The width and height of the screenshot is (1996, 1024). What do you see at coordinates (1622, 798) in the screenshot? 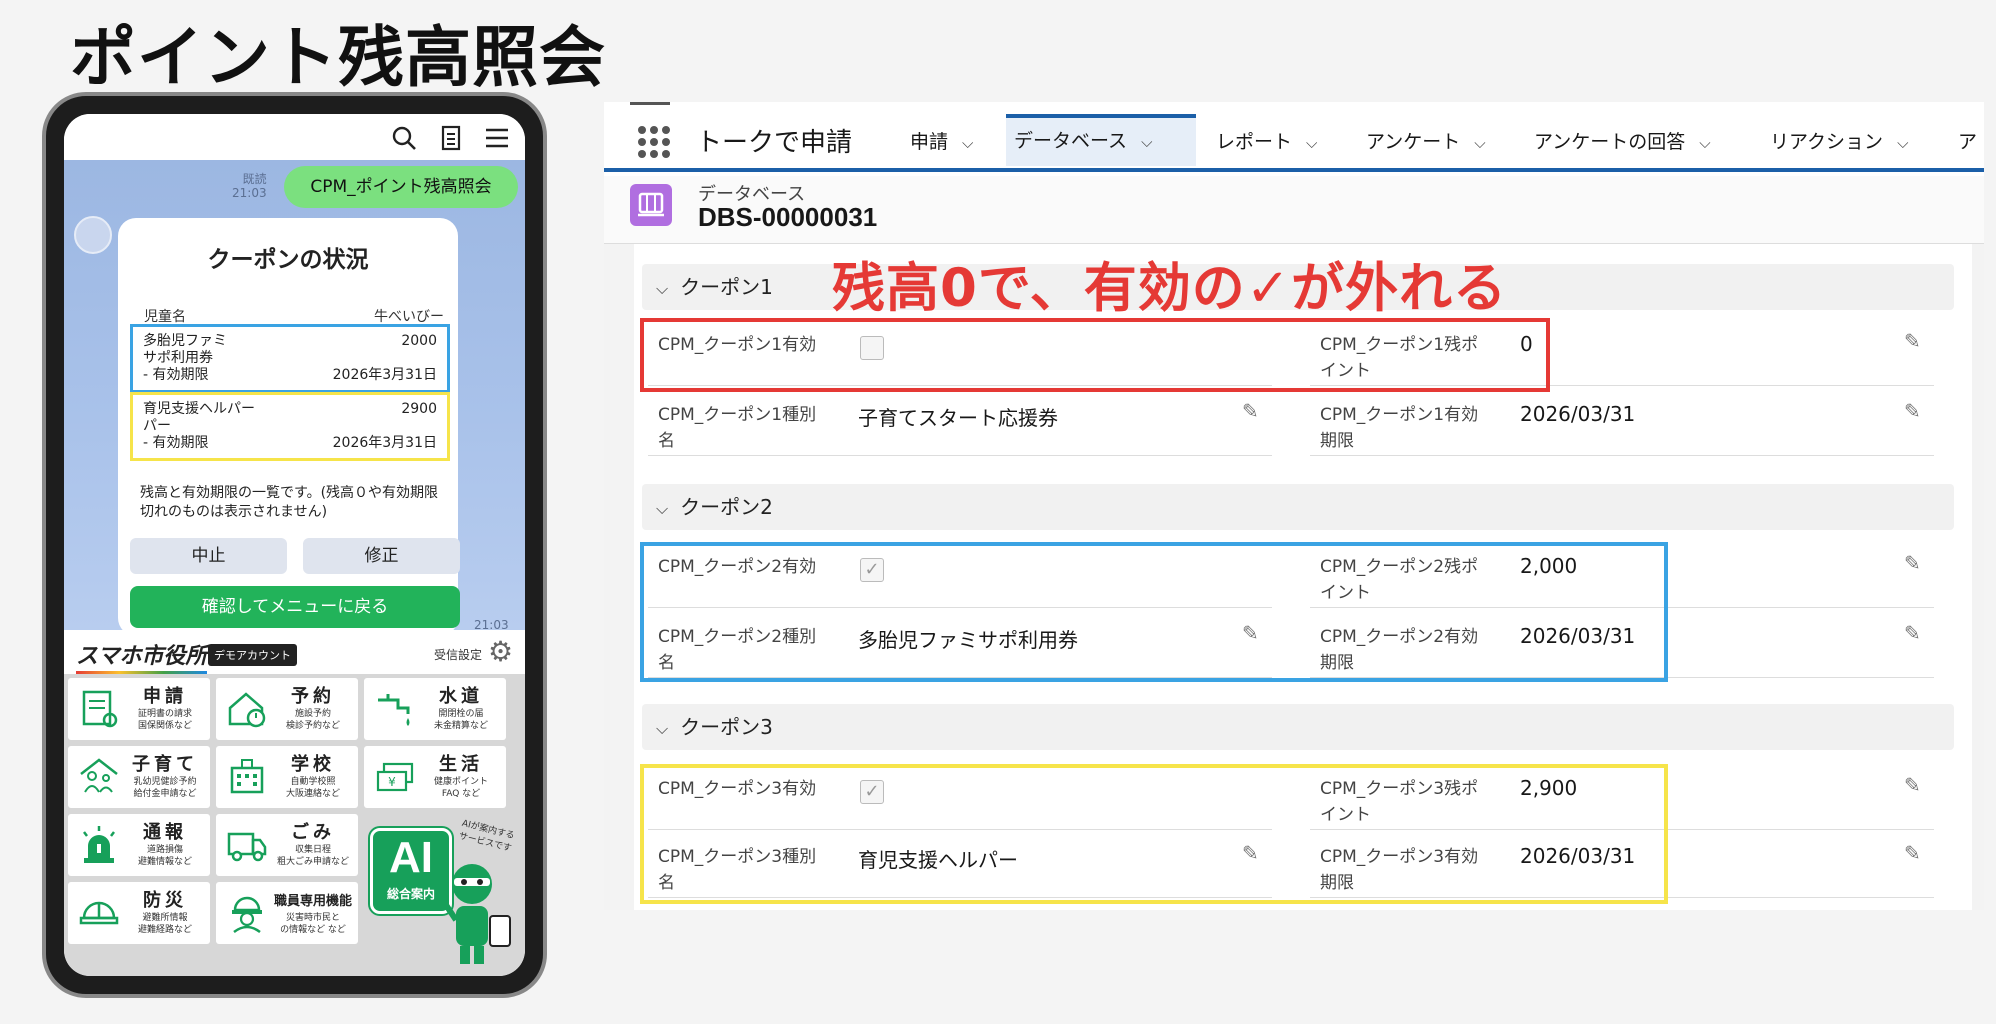
I see `field-coupon3-balance: CPM_クーポン3残ポイント 2,900 ✎` at bounding box center [1622, 798].